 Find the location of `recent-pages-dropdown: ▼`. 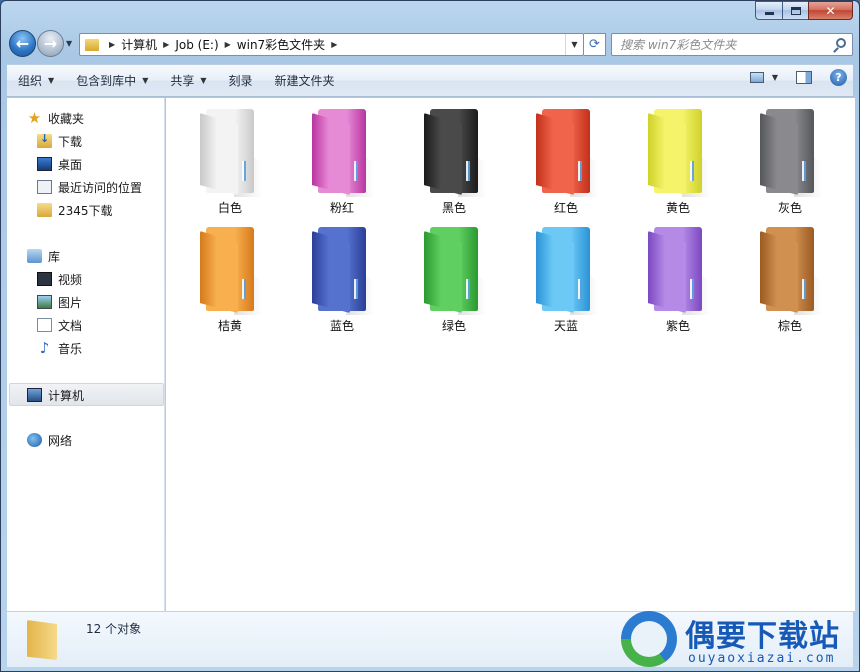

recent-pages-dropdown: ▼ is located at coordinates (69, 43).